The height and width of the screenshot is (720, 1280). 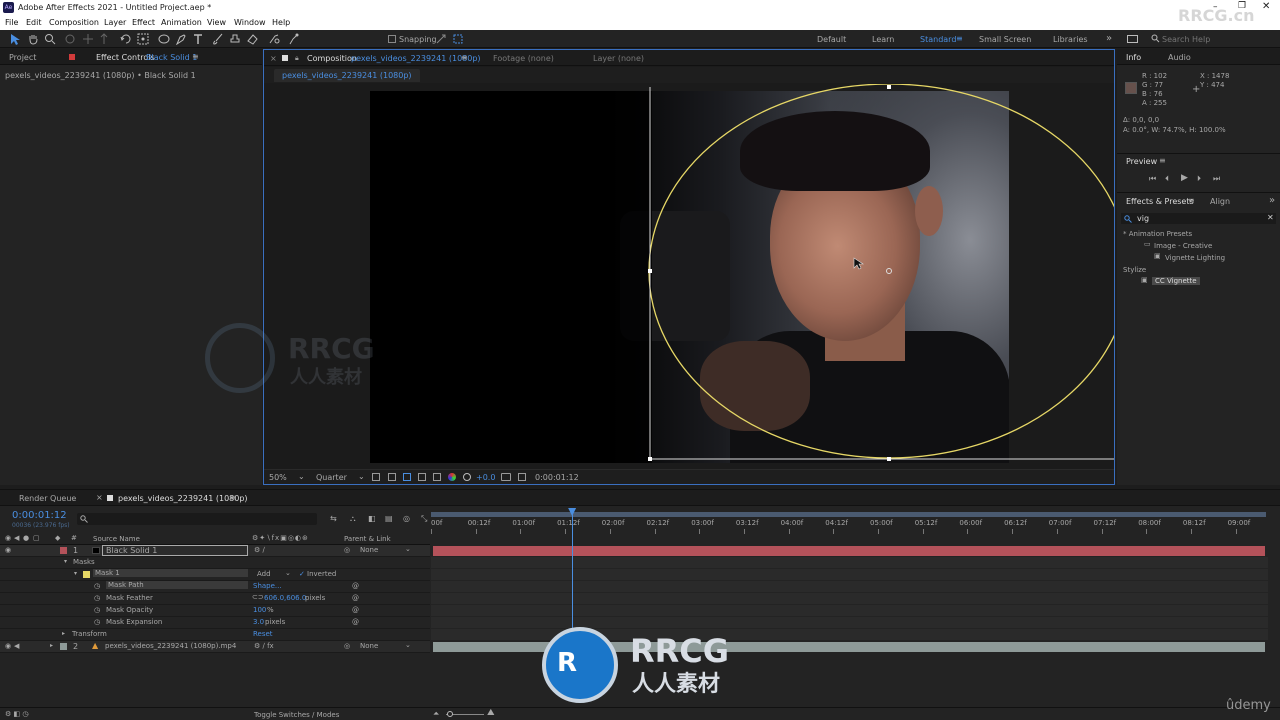 I want to click on mask-1-row: ▾ Mask 1 Add ⌄ ✓ Inverted, so click(x=215, y=575).